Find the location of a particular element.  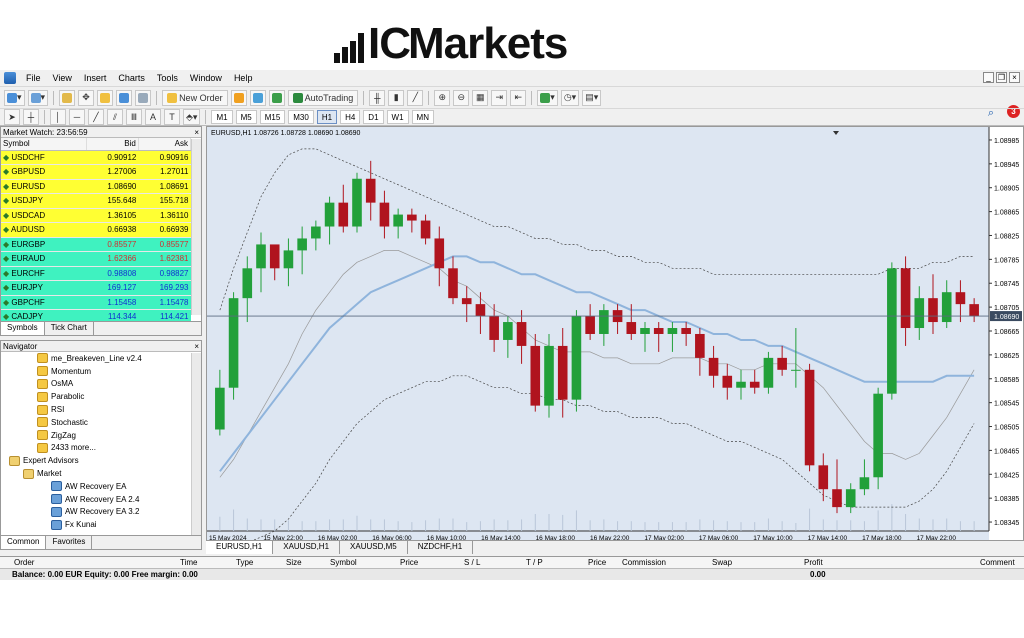

menu-file: File is located at coordinates (33, 78).